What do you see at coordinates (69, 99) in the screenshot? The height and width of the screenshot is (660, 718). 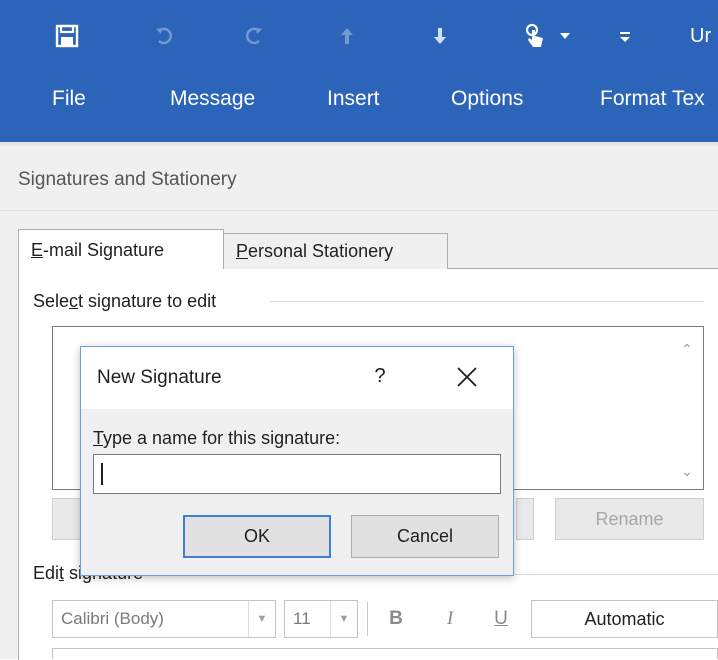 I see `tab-file: File` at bounding box center [69, 99].